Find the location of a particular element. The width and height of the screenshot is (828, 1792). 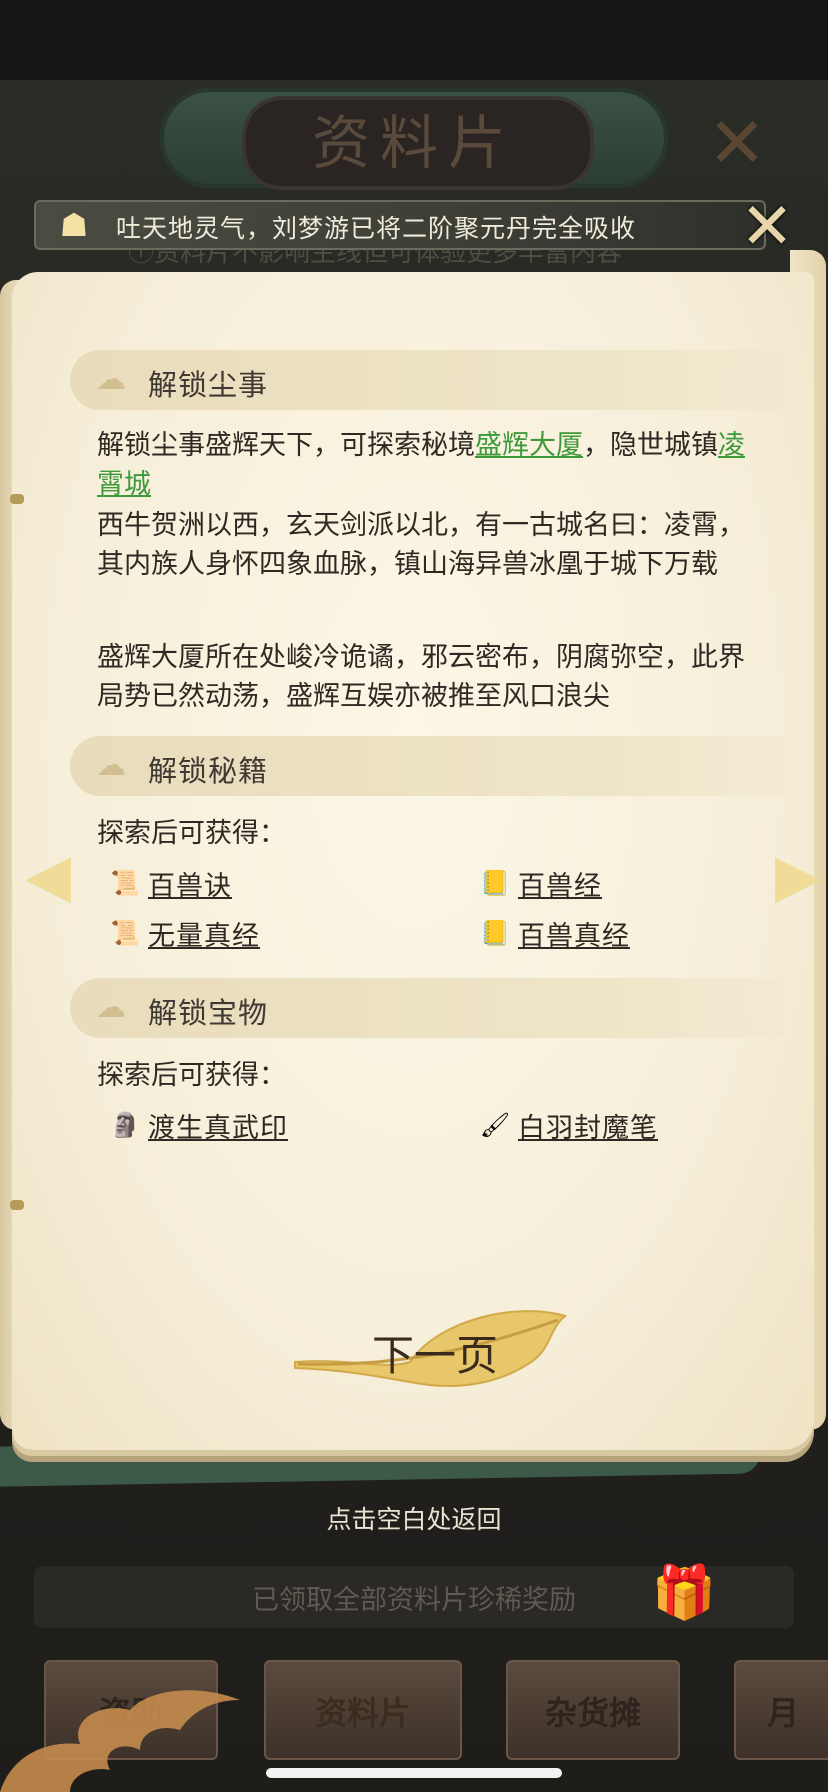

notification-toast: ☗ 吐天地灵气，刘梦游已将二阶聚元丹完全吸收 is located at coordinates (400, 225).